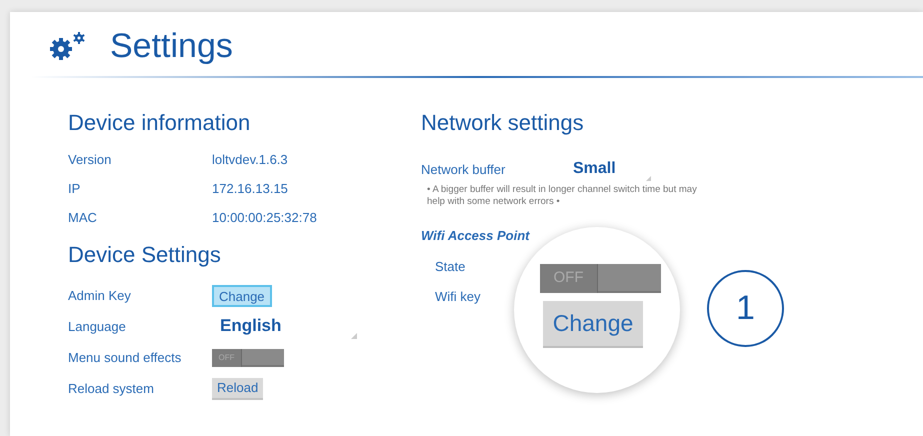 The image size is (923, 436). I want to click on setting-button: Change, so click(242, 295).